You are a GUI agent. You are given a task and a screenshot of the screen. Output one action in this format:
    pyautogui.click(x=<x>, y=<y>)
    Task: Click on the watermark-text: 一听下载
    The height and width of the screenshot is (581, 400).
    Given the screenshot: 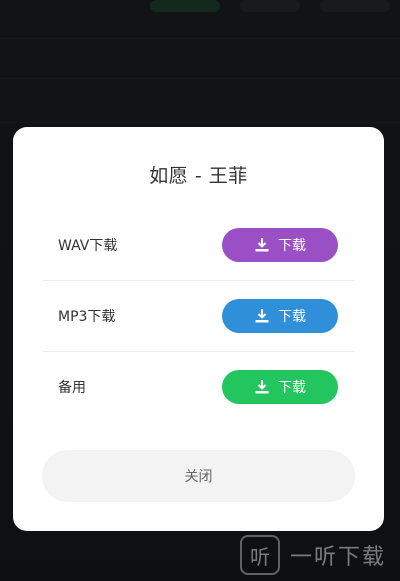 What is the action you would take?
    pyautogui.click(x=338, y=557)
    